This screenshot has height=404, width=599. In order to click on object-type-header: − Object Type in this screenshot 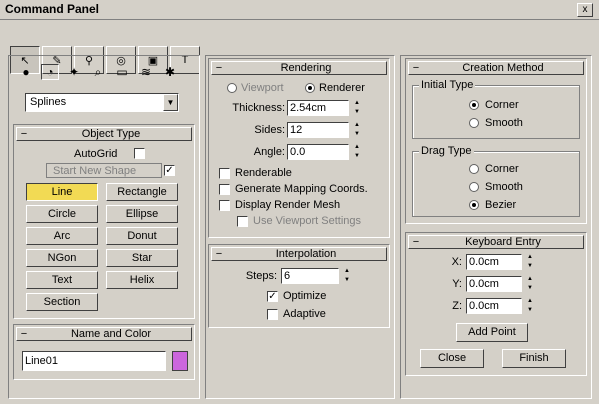, I will do `click(104, 134)`.